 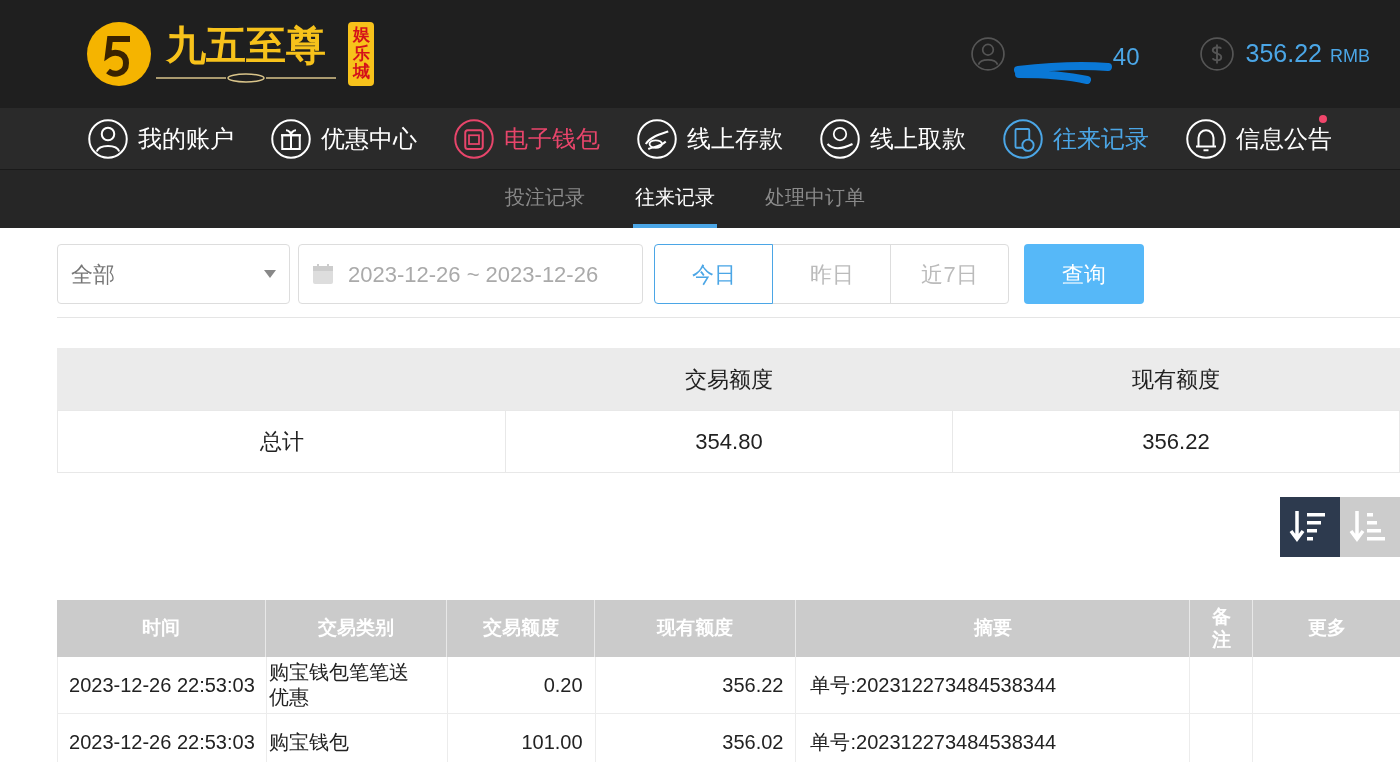 I want to click on clipboard-clock-icon, so click(x=1023, y=138).